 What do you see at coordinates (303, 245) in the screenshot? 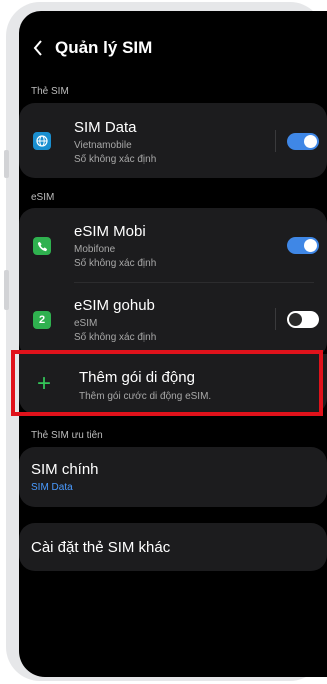
I see `esim-mobi-toggle` at bounding box center [303, 245].